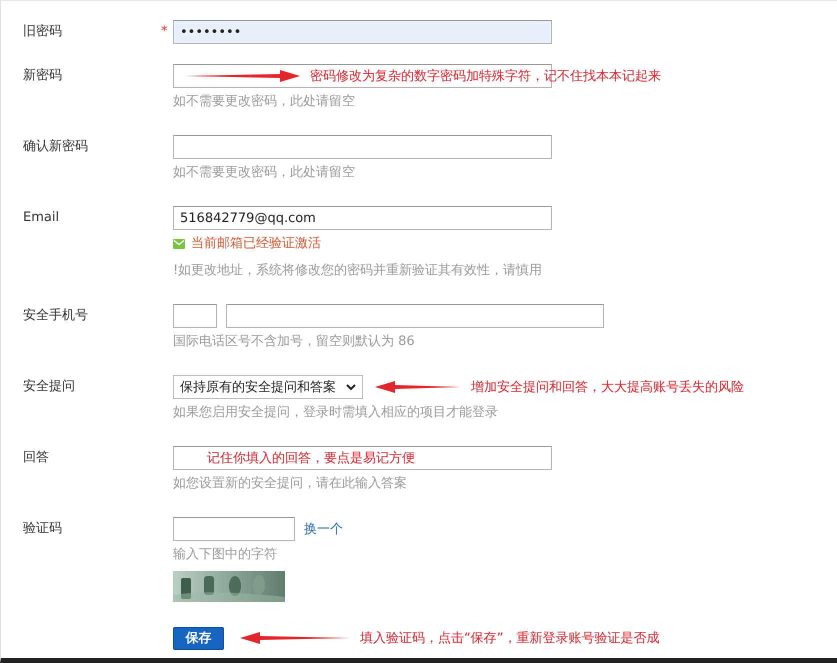 The height and width of the screenshot is (663, 837). I want to click on field-label: 安全提问, so click(48, 387).